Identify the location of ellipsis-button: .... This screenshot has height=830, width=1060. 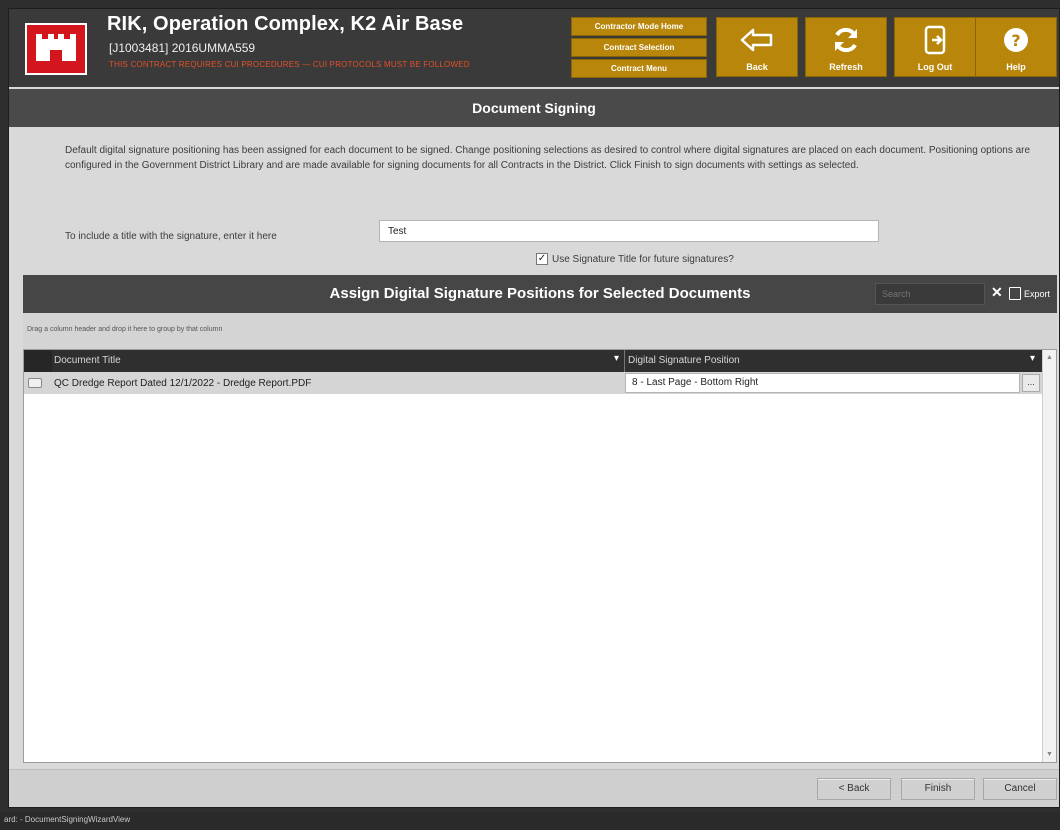
(1031, 383).